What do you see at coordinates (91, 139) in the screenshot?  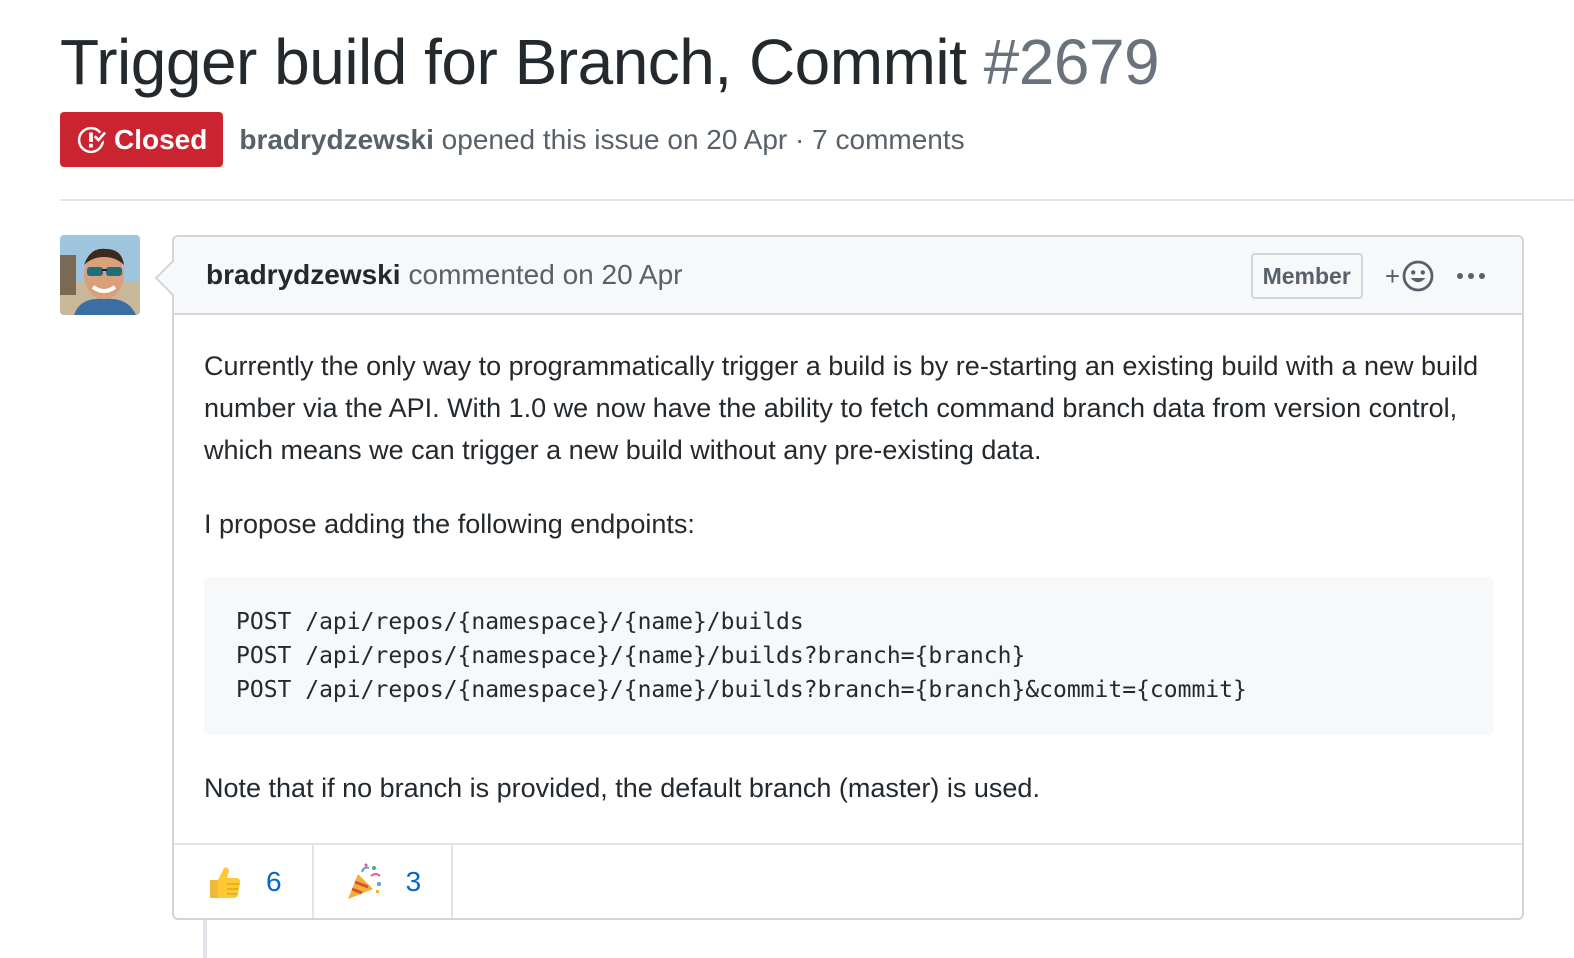 I see `issue-closed-icon` at bounding box center [91, 139].